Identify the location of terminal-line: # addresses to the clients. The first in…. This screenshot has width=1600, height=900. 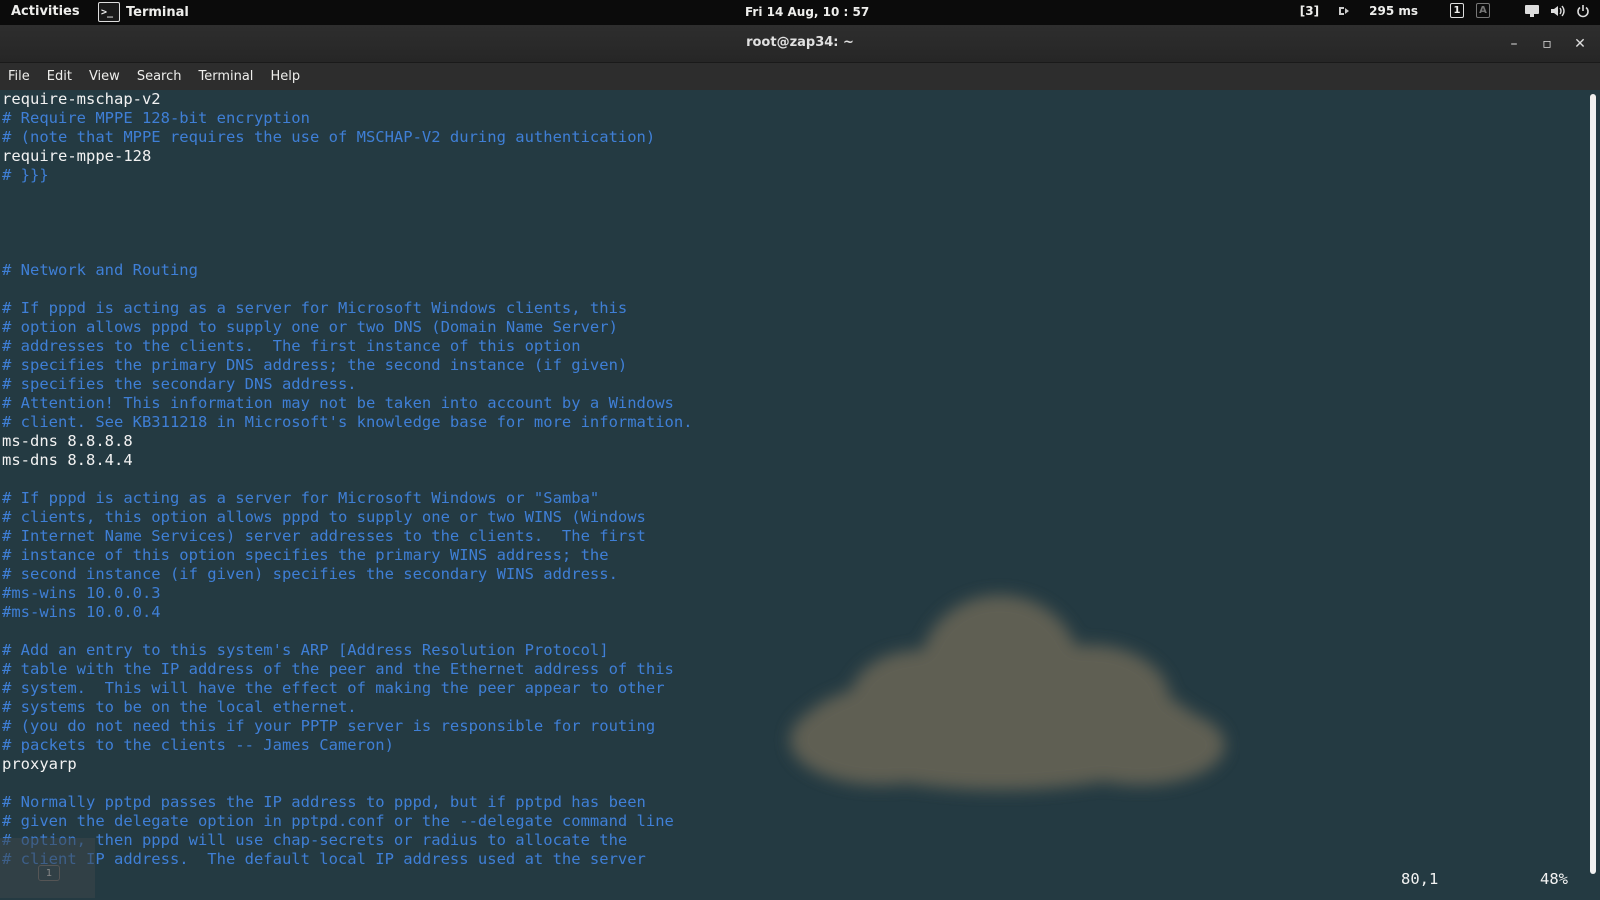
(291, 346).